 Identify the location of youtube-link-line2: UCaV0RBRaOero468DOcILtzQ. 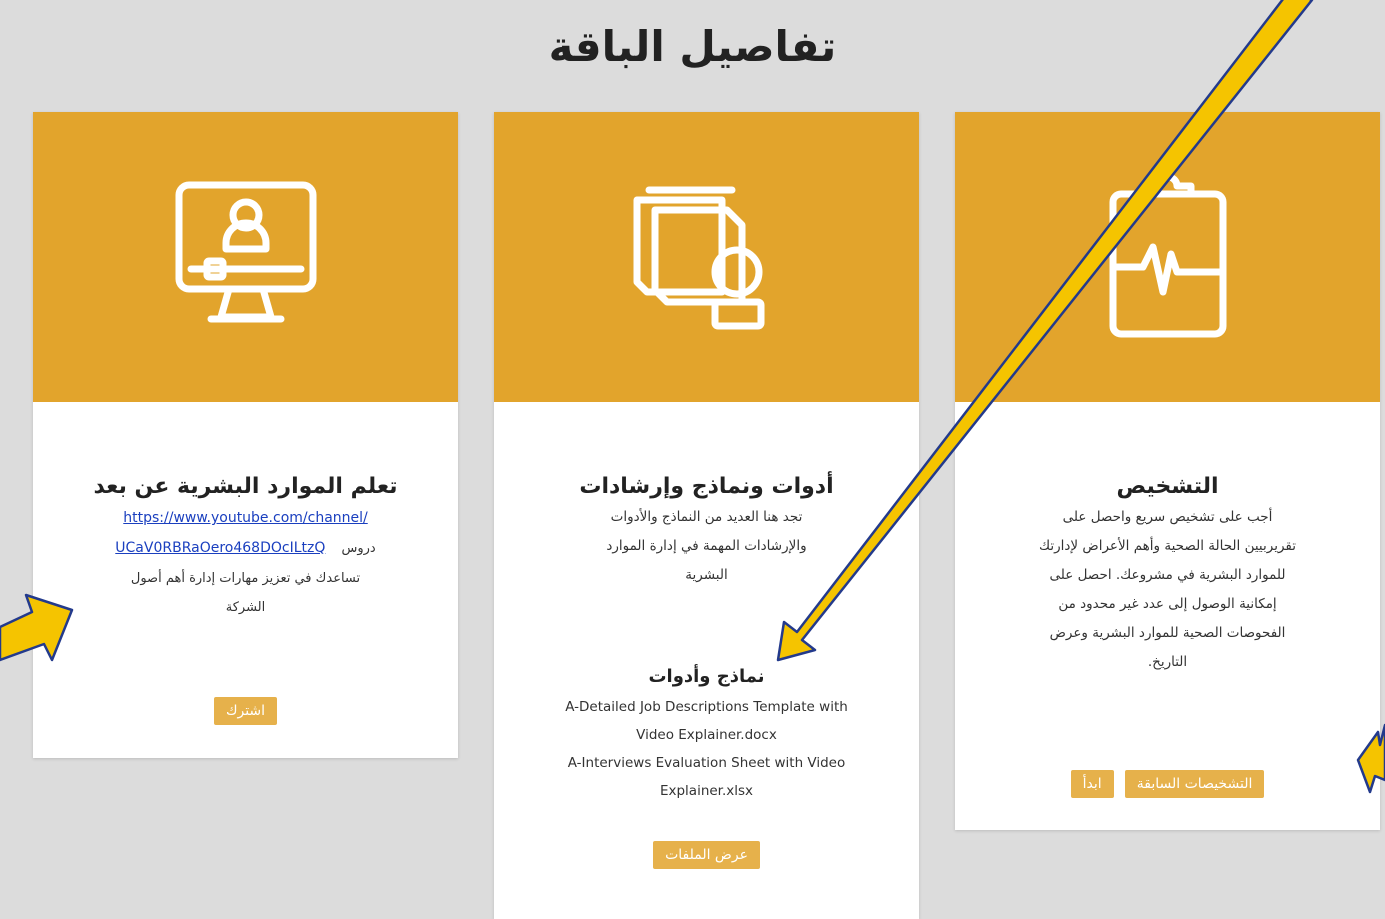
(220, 548).